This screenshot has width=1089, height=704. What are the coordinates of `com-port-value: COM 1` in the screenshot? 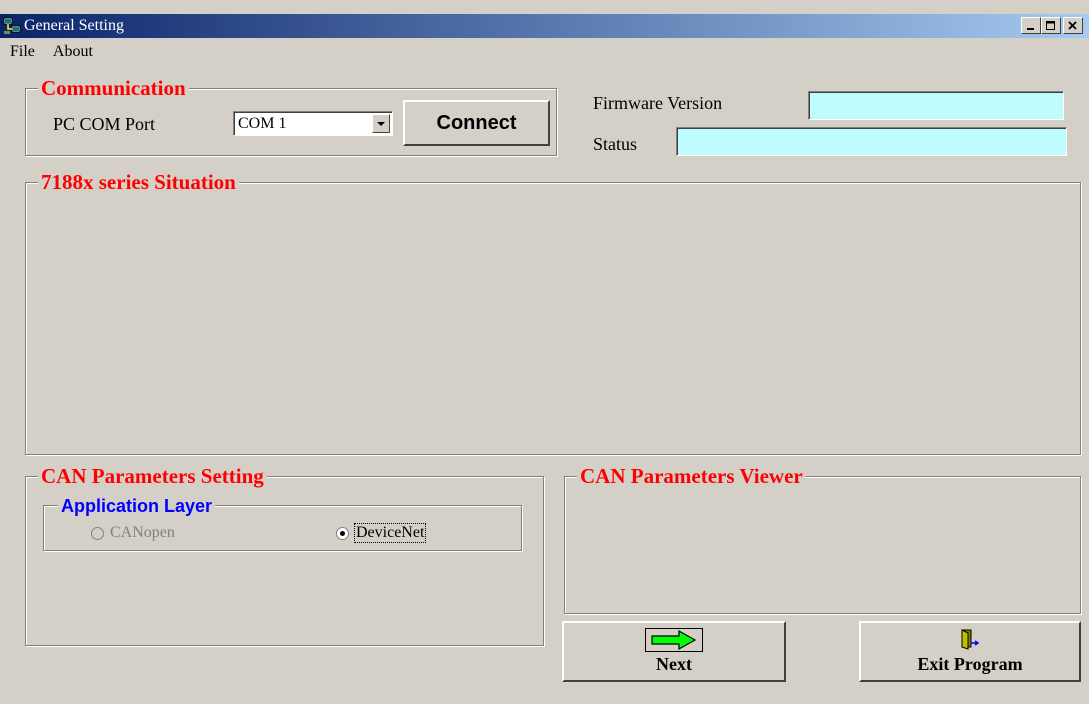 It's located at (262, 123).